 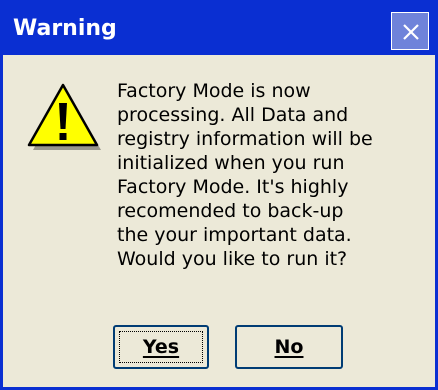 What do you see at coordinates (233, 115) in the screenshot?
I see `message-line: processing. All Data and` at bounding box center [233, 115].